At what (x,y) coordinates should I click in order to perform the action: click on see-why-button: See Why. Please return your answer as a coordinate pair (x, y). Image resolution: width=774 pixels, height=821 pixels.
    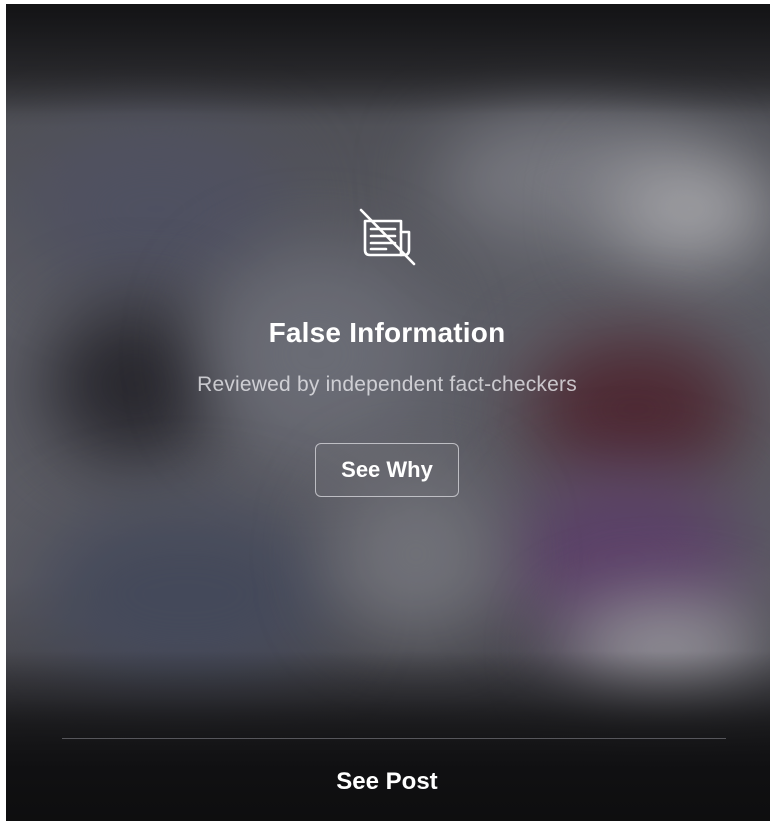
    Looking at the image, I should click on (387, 470).